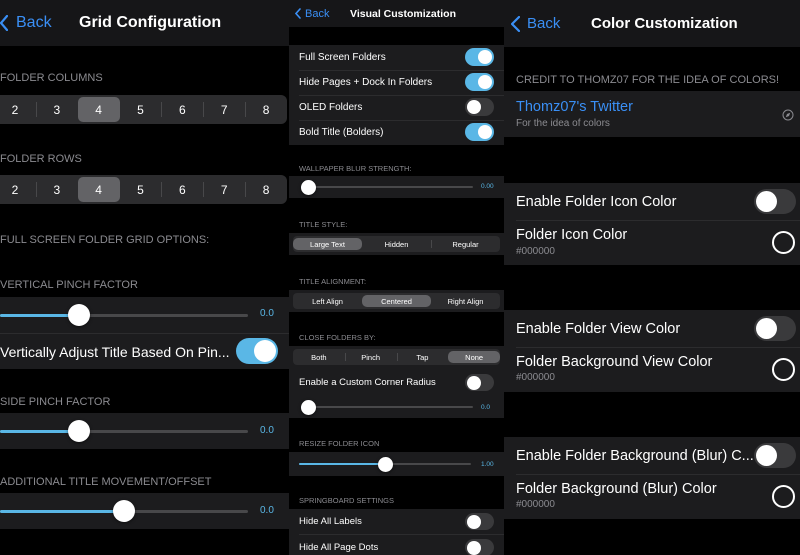 The height and width of the screenshot is (555, 800). I want to click on folder-columns-control: 2345678, so click(143, 109).